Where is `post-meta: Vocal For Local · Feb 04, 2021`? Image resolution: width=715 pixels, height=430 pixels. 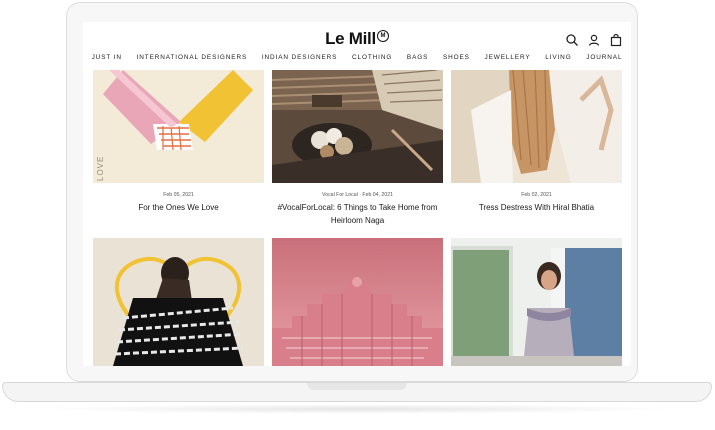 post-meta: Vocal For Local · Feb 04, 2021 is located at coordinates (357, 195).